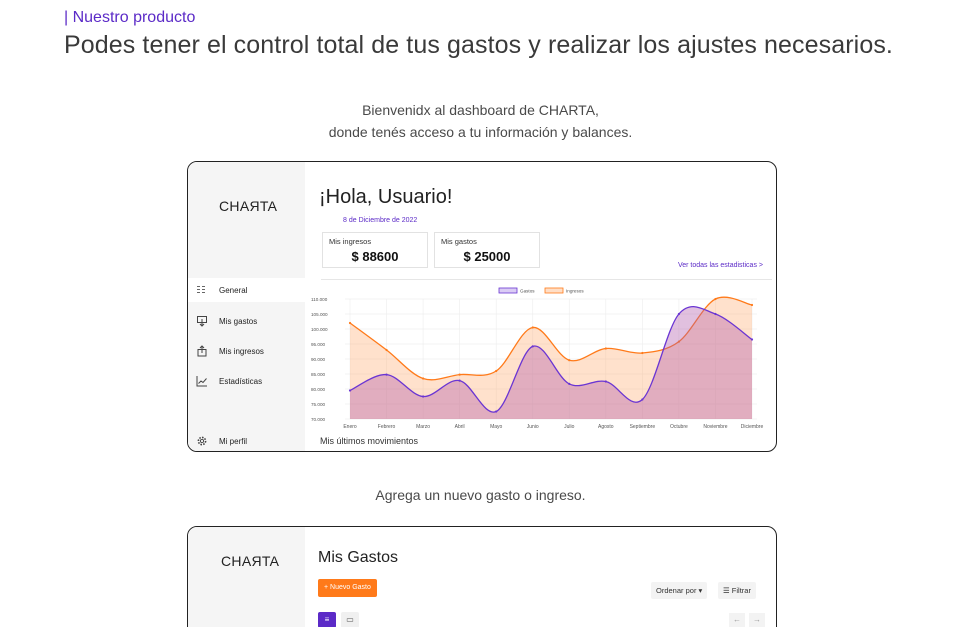  Describe the element at coordinates (606, 427) in the screenshot. I see `x-tick-label: Agosto` at that location.